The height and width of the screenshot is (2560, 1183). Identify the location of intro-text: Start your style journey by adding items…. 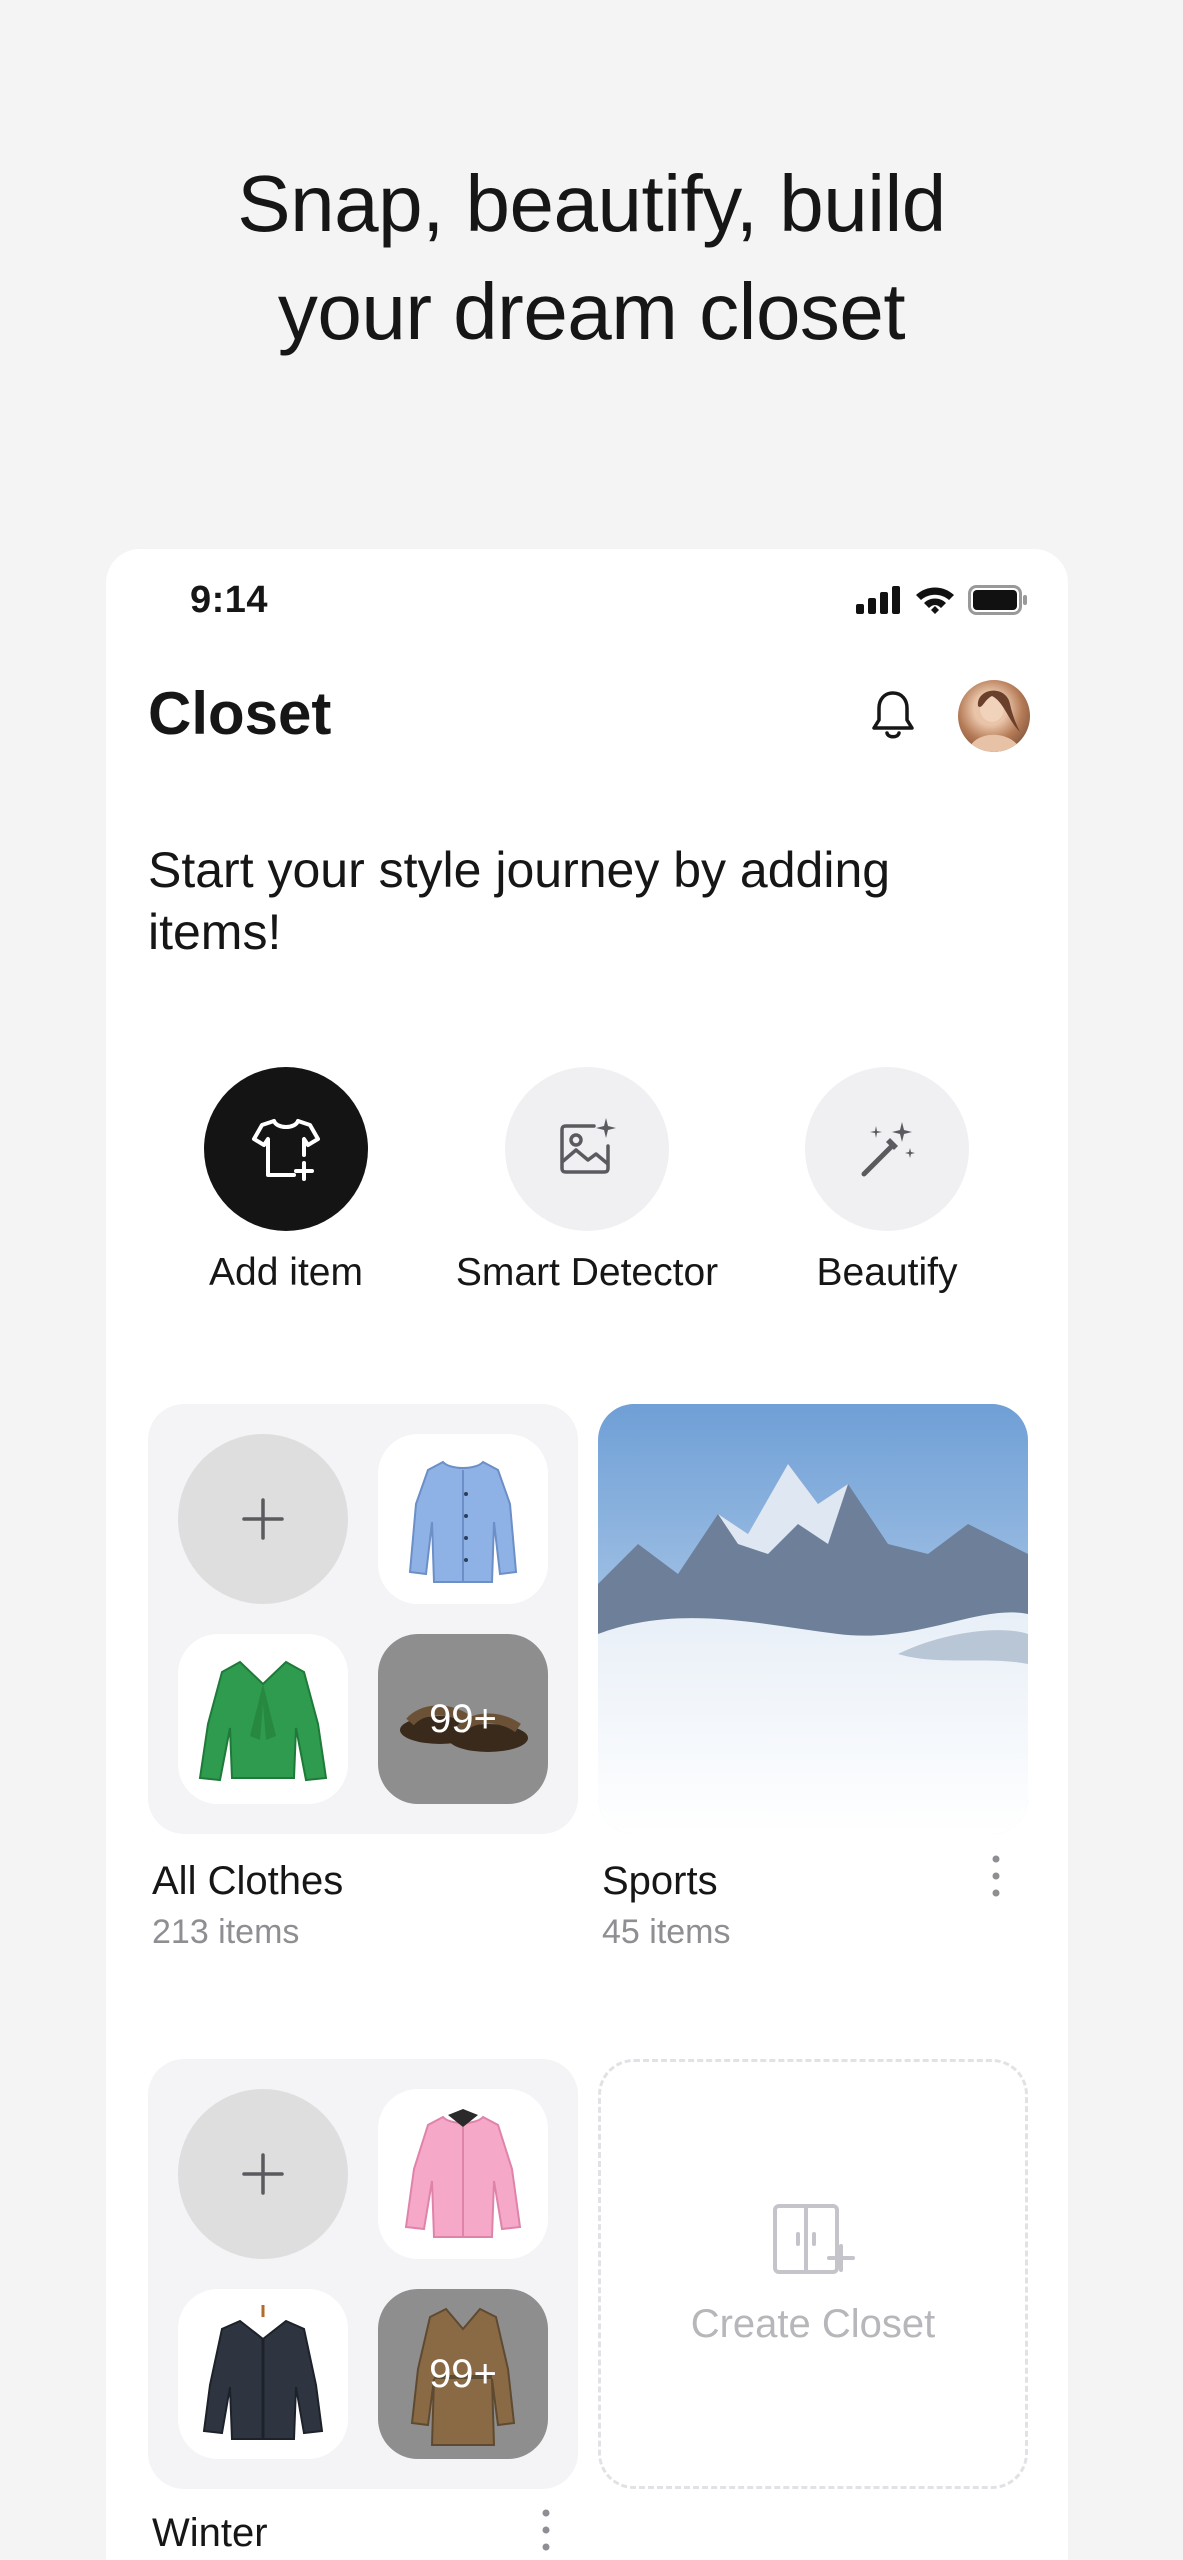
(519, 901).